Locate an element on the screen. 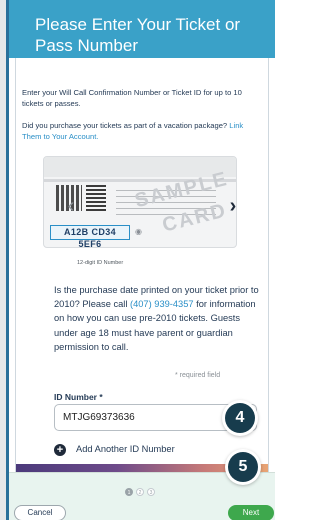 The height and width of the screenshot is (520, 320). add-id-label: Add Another ID Number is located at coordinates (125, 449).